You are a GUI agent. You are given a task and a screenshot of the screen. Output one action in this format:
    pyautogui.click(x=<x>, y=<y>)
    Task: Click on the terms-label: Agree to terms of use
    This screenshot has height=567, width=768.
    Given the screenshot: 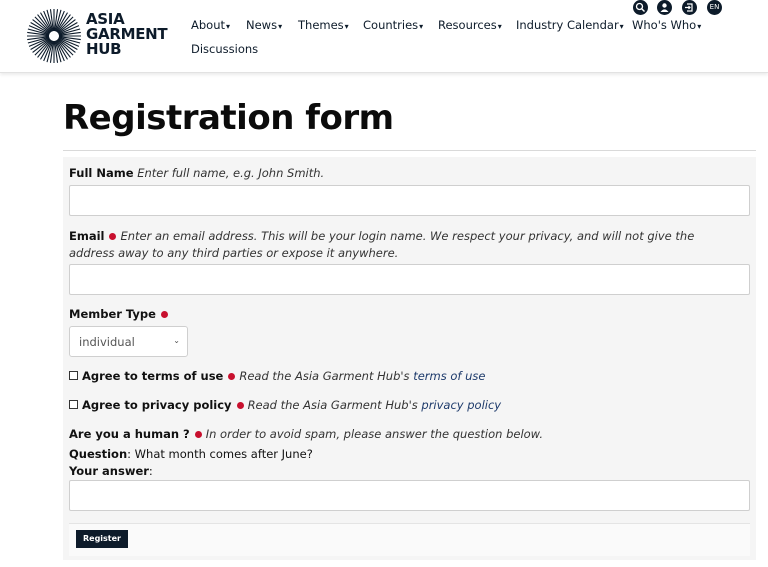 What is the action you would take?
    pyautogui.click(x=153, y=376)
    